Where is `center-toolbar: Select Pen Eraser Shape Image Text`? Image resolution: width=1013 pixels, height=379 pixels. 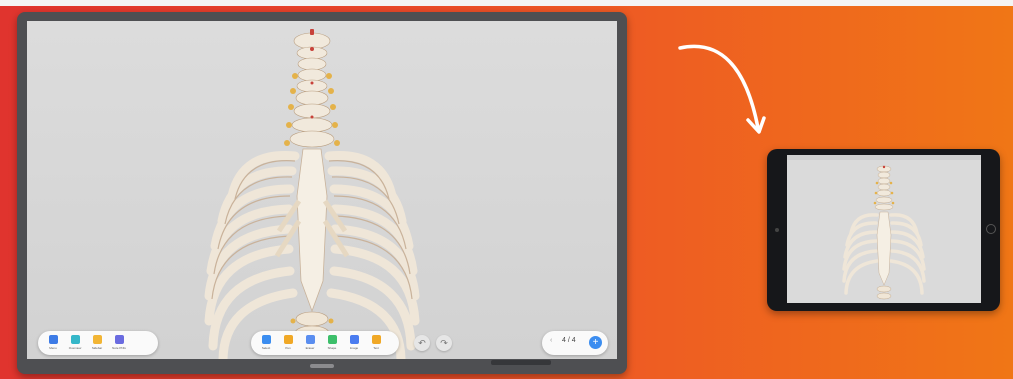 center-toolbar: Select Pen Eraser Shape Image Text is located at coordinates (325, 343).